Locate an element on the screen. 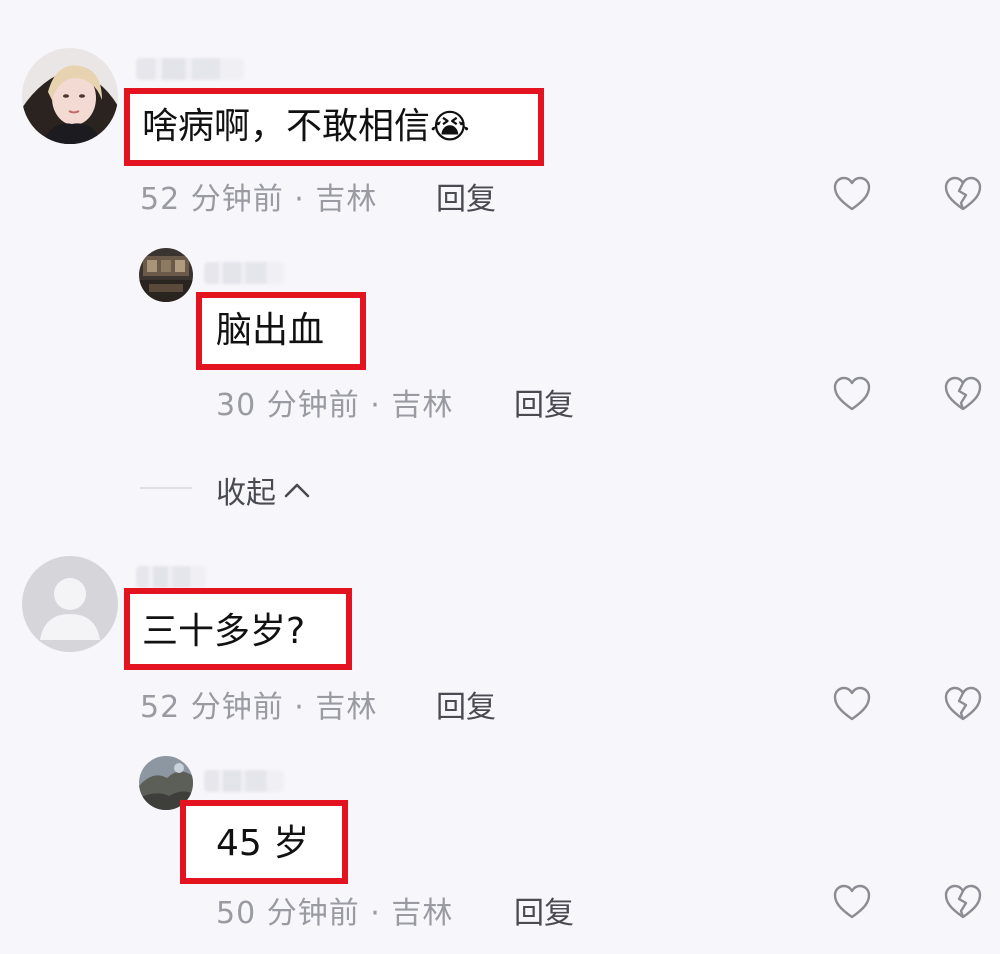 The width and height of the screenshot is (1000, 954). comment-meta: 30 分钟前 · 吉林 is located at coordinates (334, 402).